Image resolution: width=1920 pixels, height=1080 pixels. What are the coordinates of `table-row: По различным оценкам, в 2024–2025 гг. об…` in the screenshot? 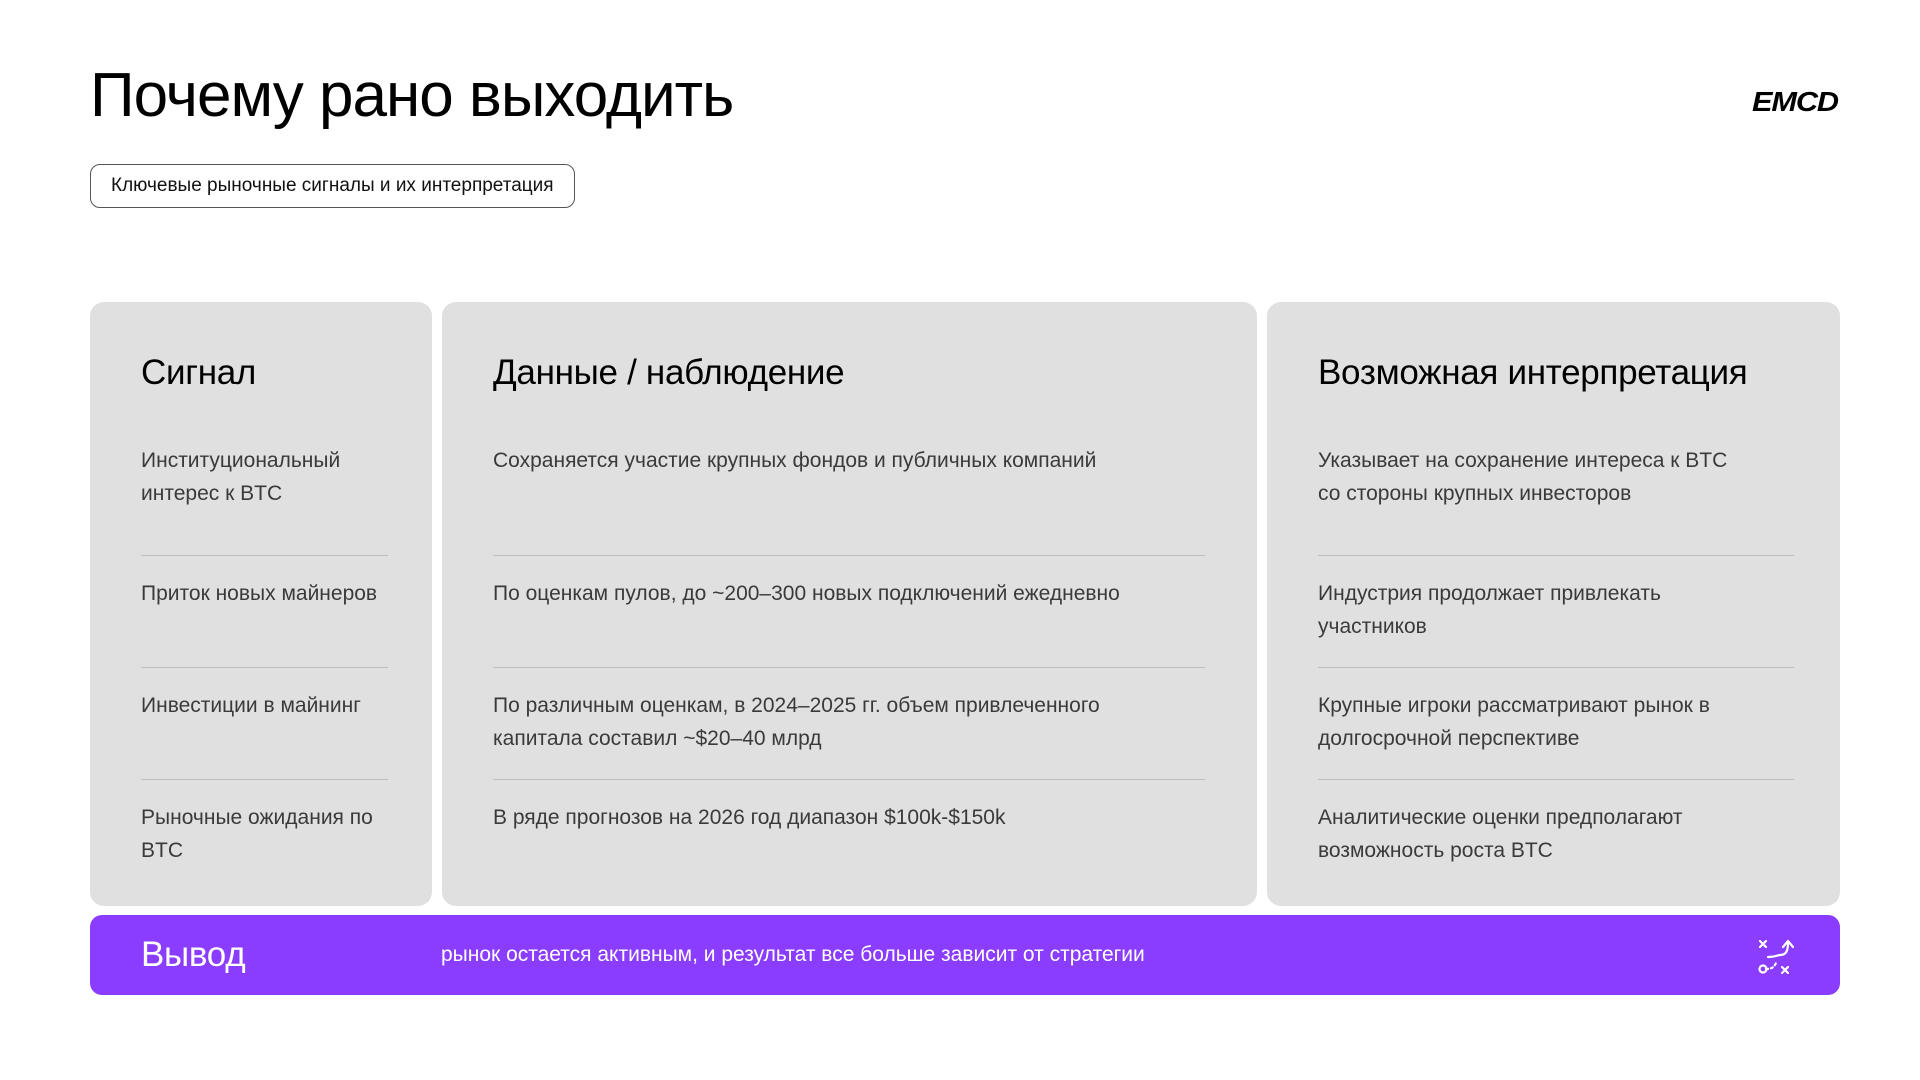 It's located at (849, 724).